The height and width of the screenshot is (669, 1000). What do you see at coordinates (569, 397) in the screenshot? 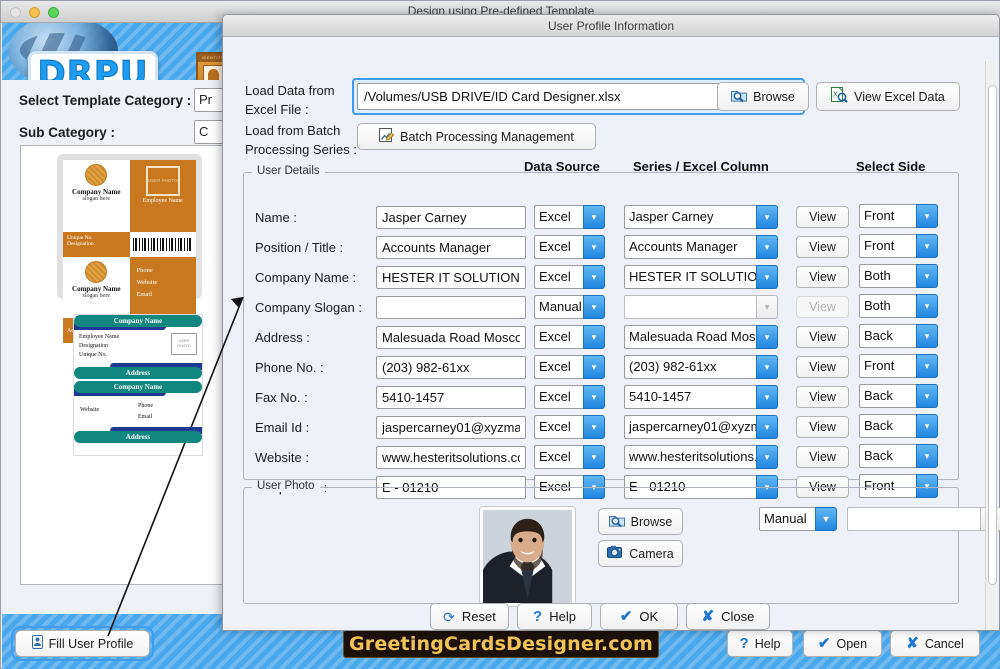
I see `row-data-source-combo-6: Excel ▾` at bounding box center [569, 397].